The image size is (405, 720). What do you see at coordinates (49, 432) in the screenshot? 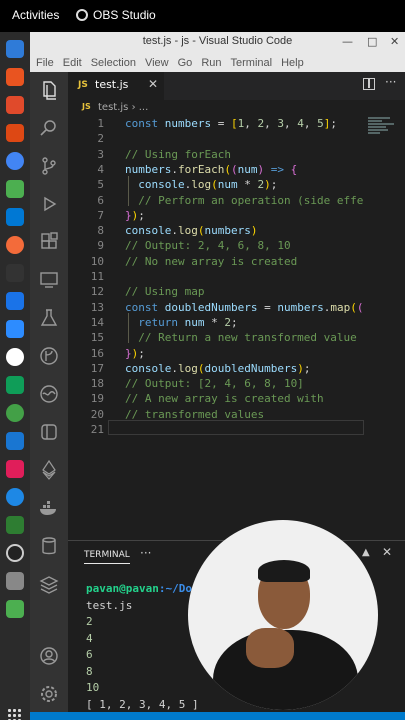
I see `sidebar-icon` at bounding box center [49, 432].